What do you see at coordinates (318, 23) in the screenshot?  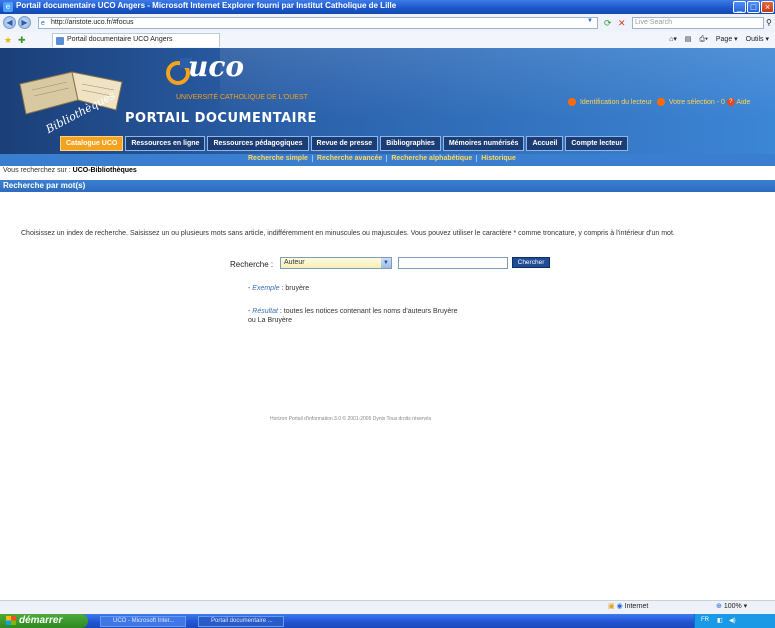 I see `url-field: e http://aristote.uco.fr/#focus ▼` at bounding box center [318, 23].